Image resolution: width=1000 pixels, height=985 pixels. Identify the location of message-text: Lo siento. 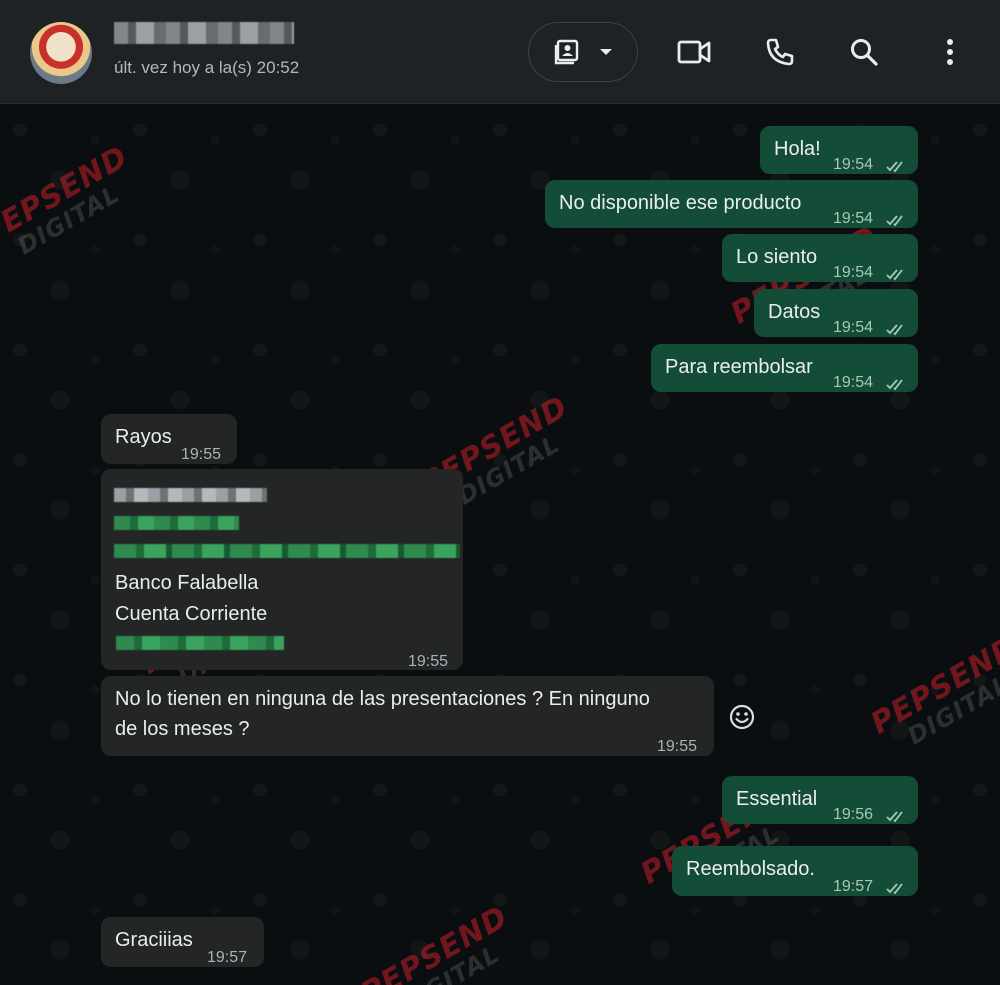
(777, 257).